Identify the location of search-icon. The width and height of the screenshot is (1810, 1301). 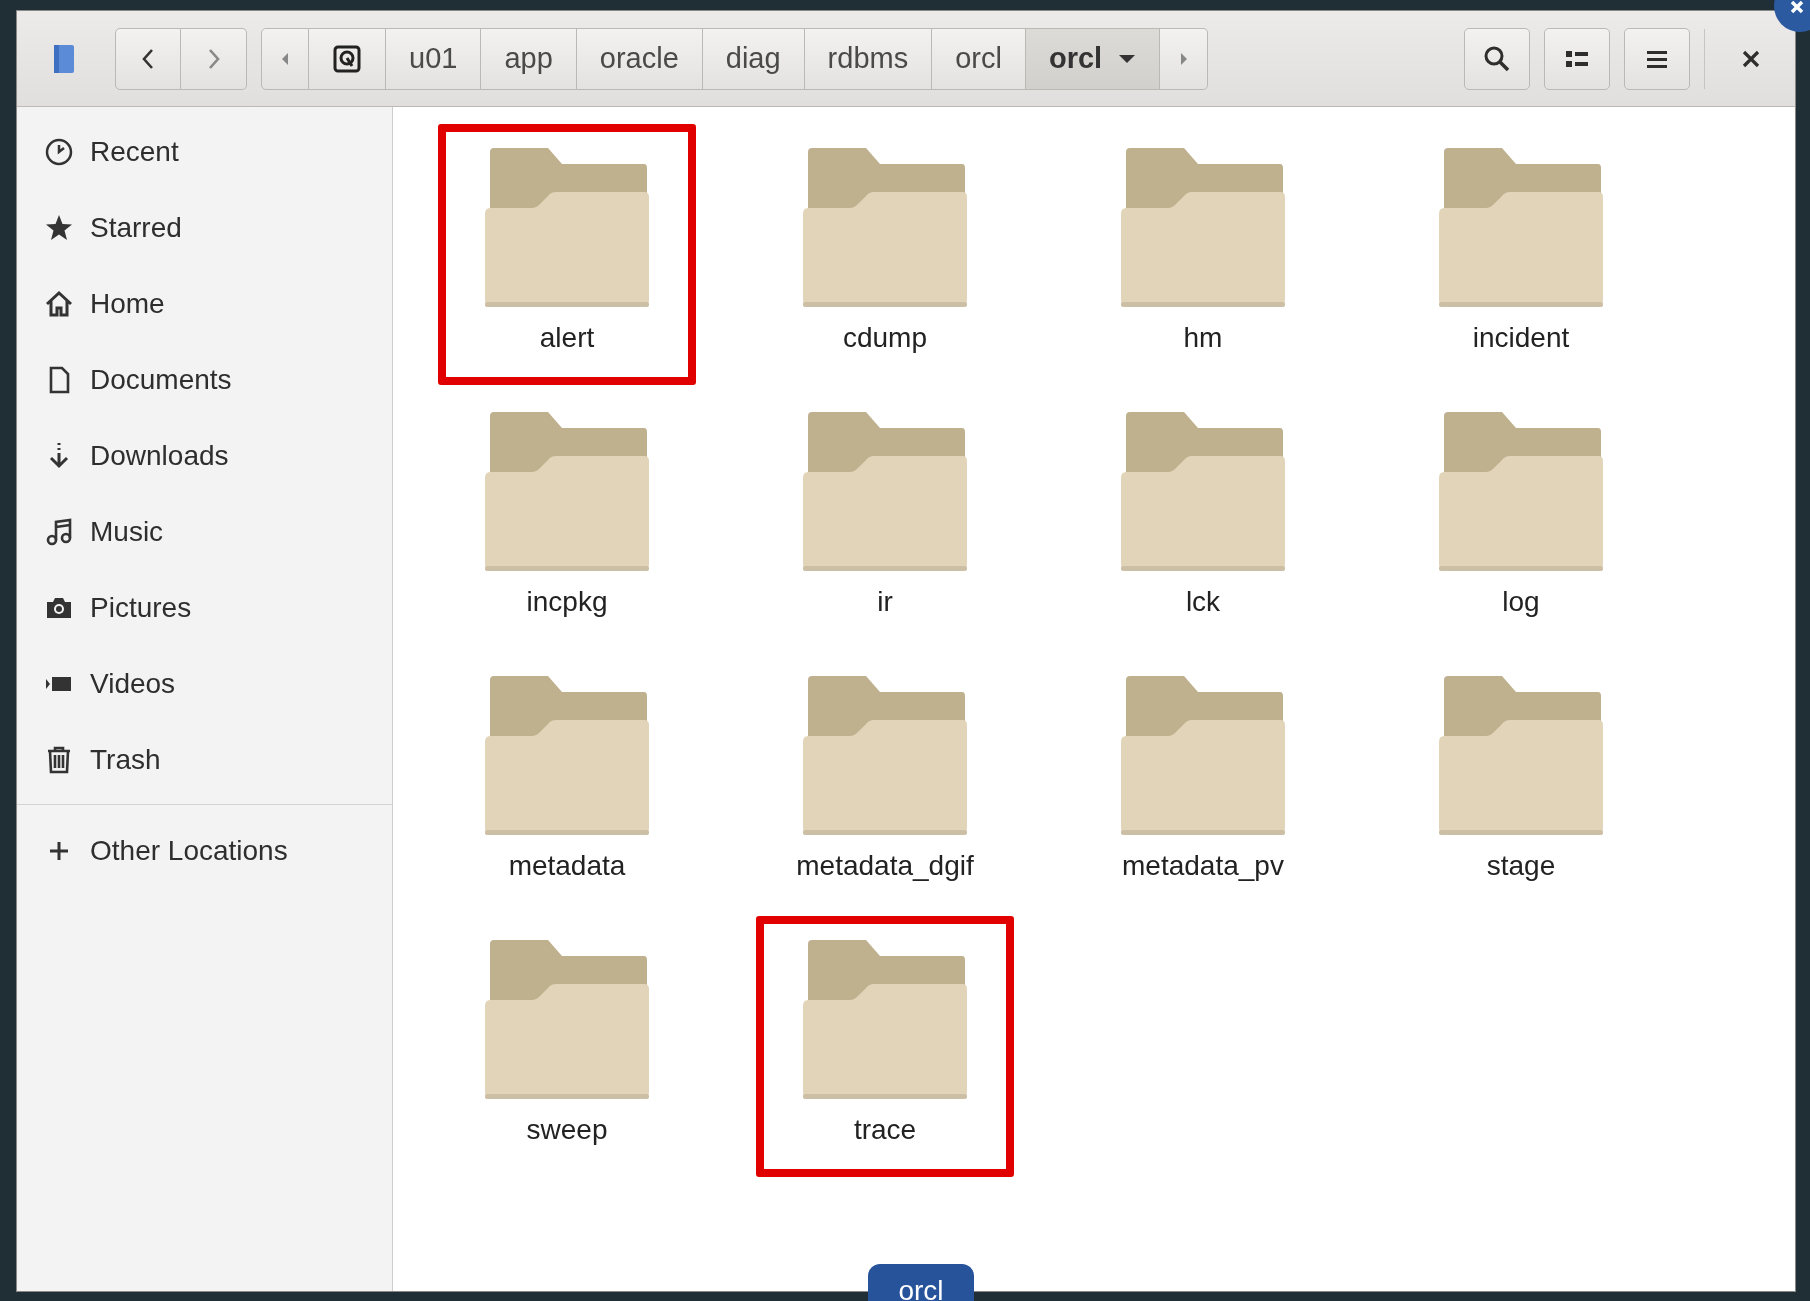
(1497, 58).